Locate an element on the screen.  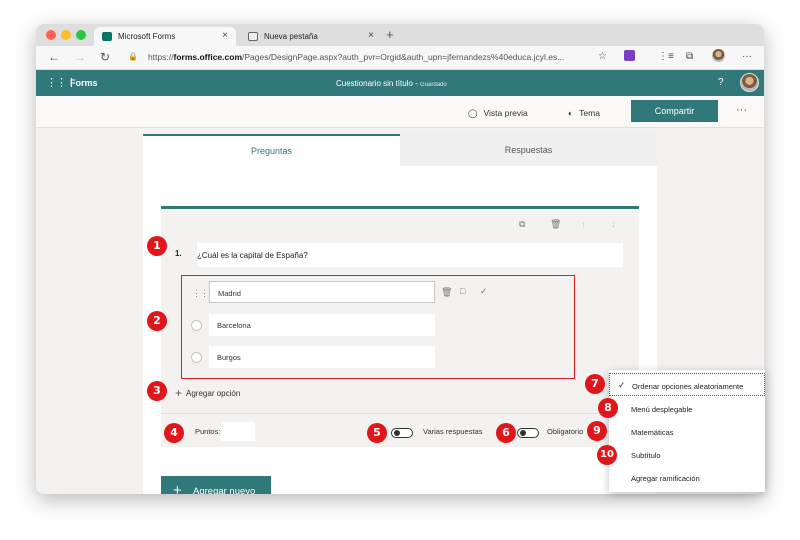
minimize-window-dot is located at coordinates (66, 35).